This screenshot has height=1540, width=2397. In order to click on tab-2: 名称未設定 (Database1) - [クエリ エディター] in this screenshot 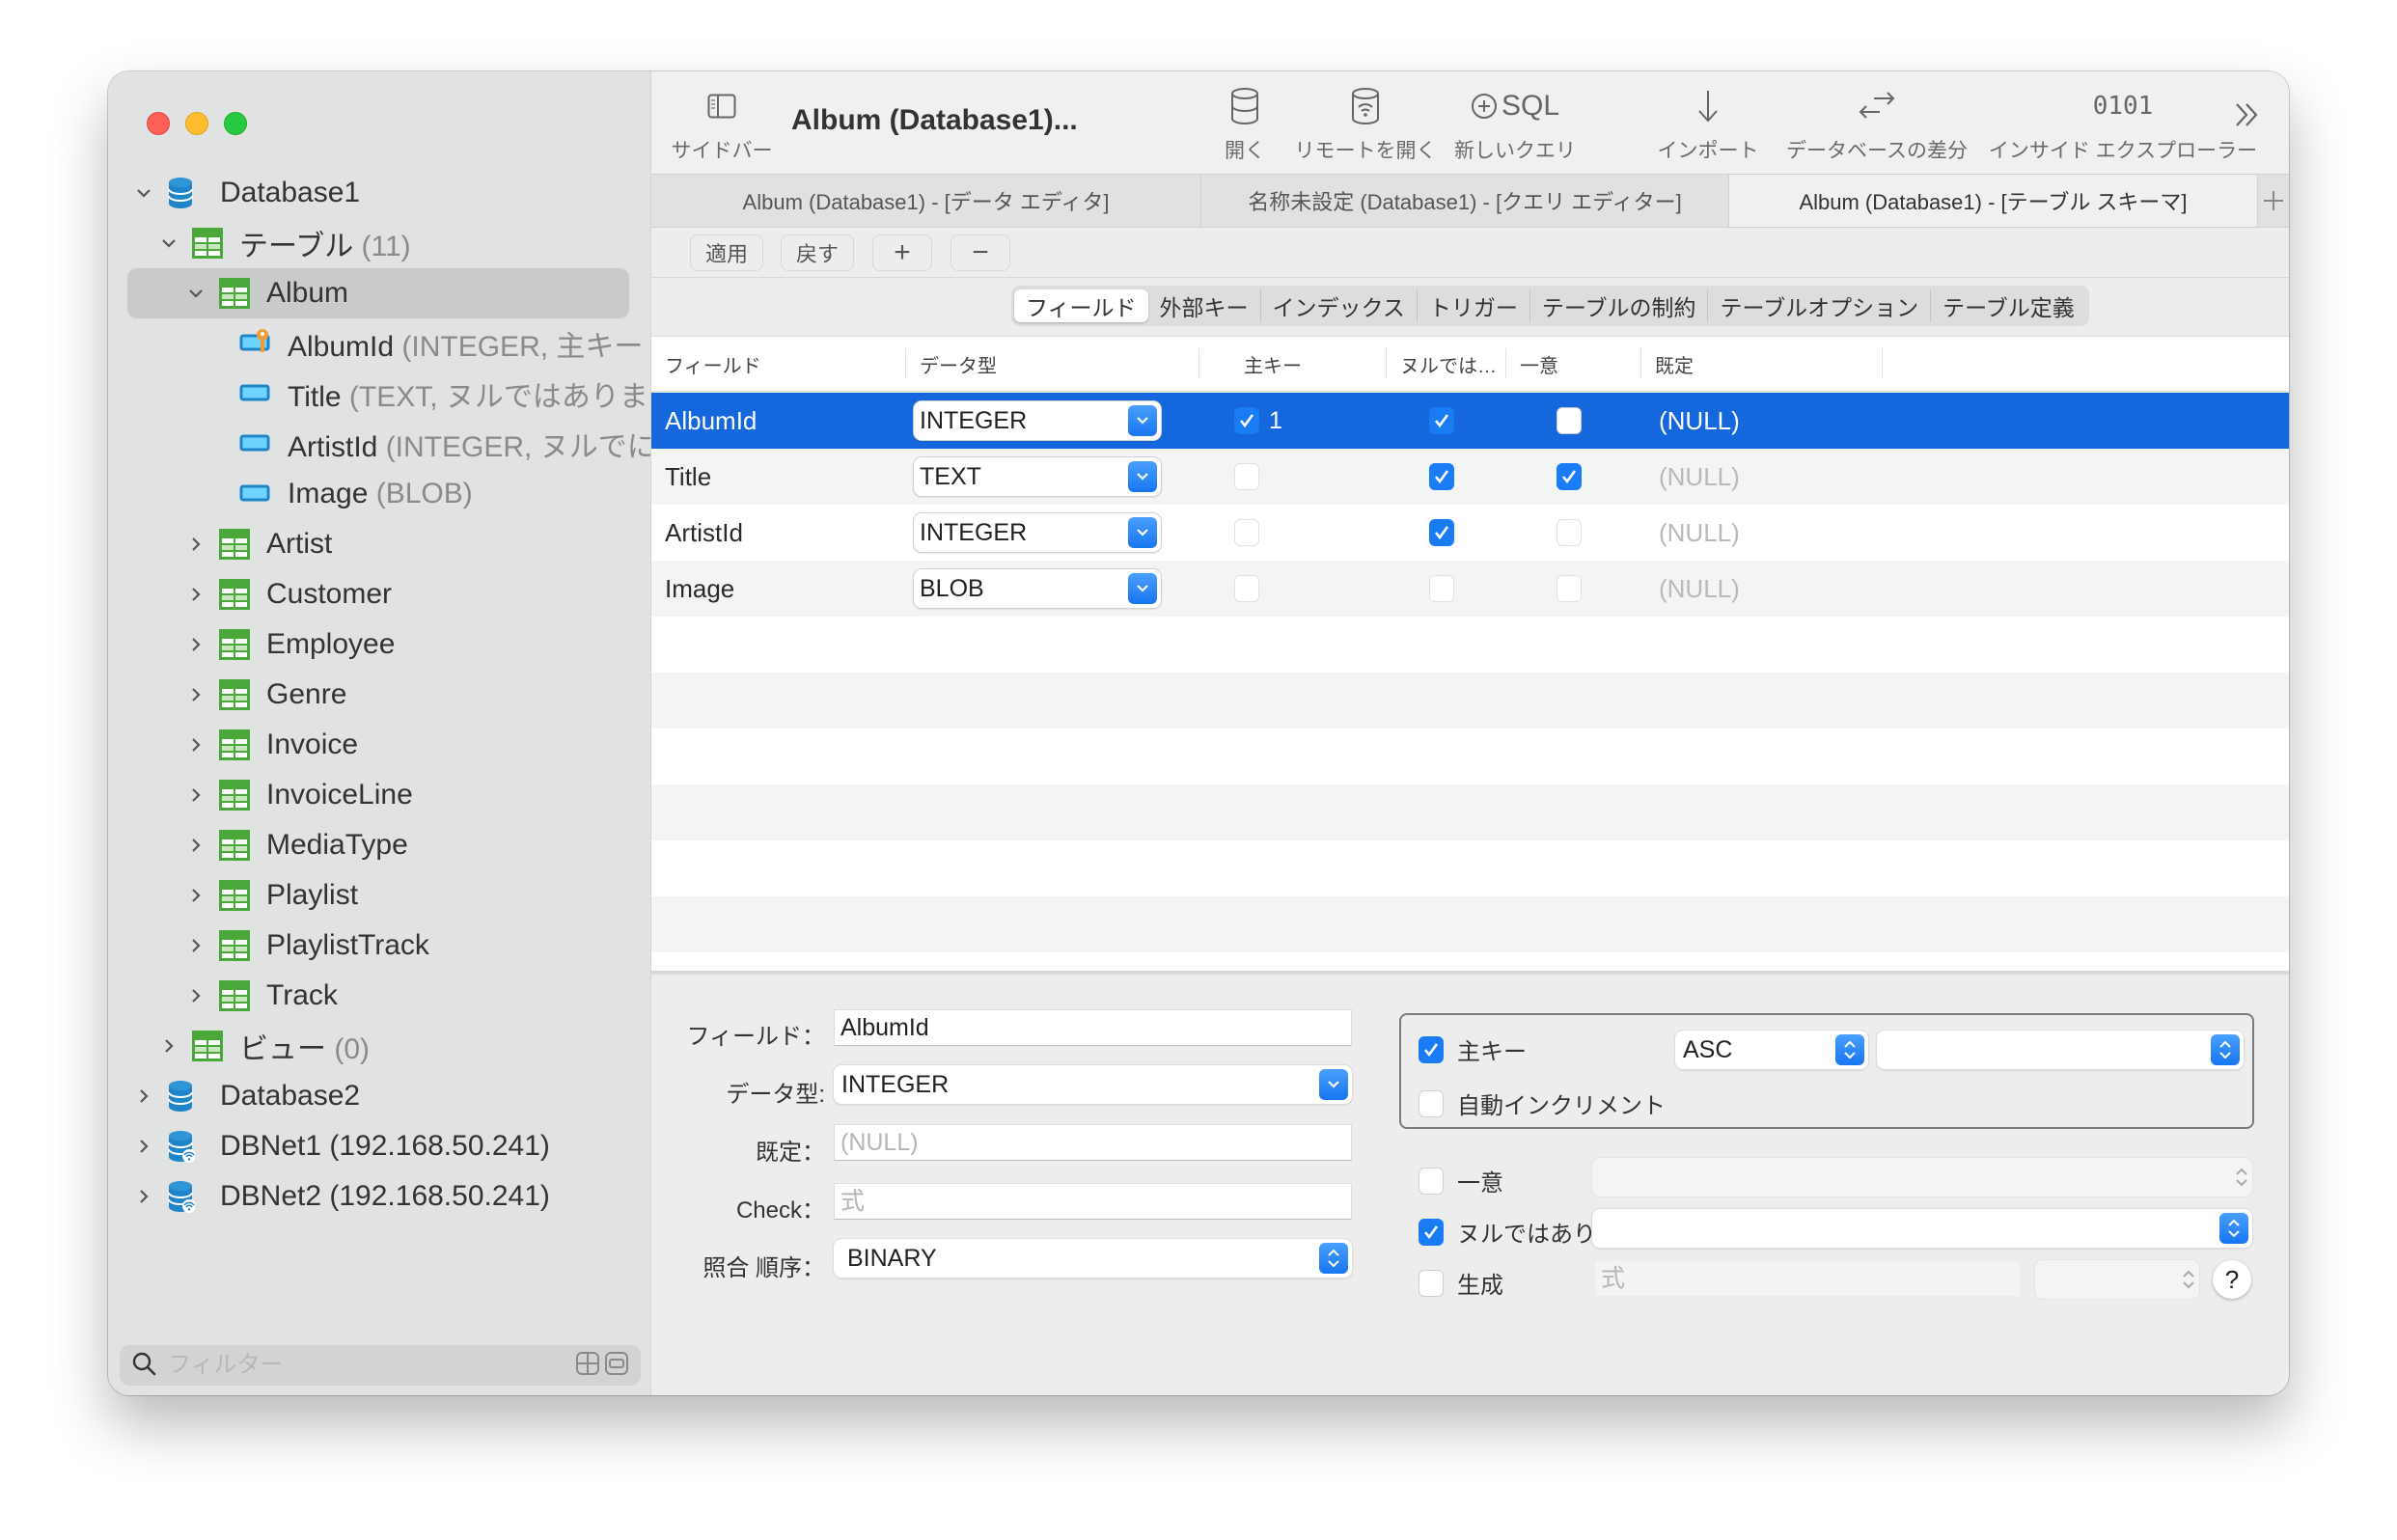, I will do `click(1465, 201)`.